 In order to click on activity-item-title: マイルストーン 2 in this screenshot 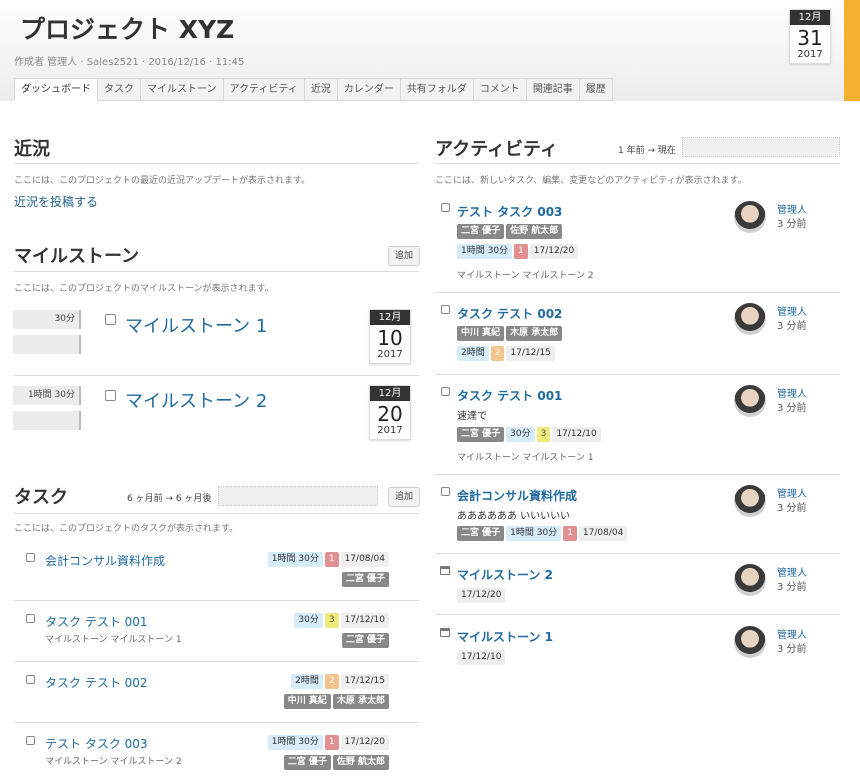, I will do `click(505, 574)`.